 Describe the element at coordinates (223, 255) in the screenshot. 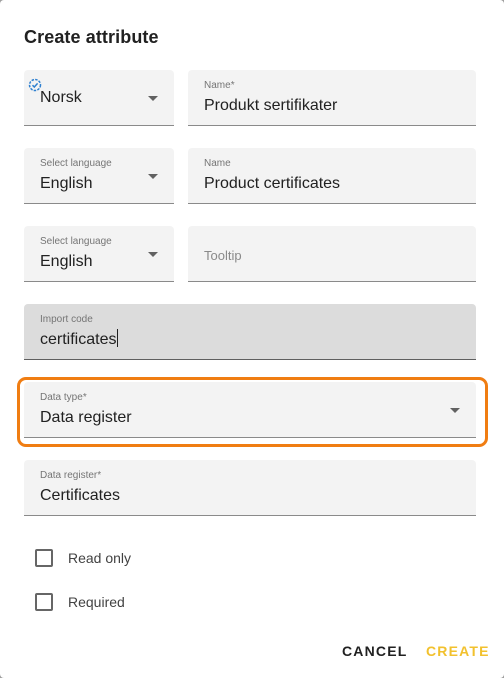

I see `tooltip-placeholder: Tooltip` at that location.